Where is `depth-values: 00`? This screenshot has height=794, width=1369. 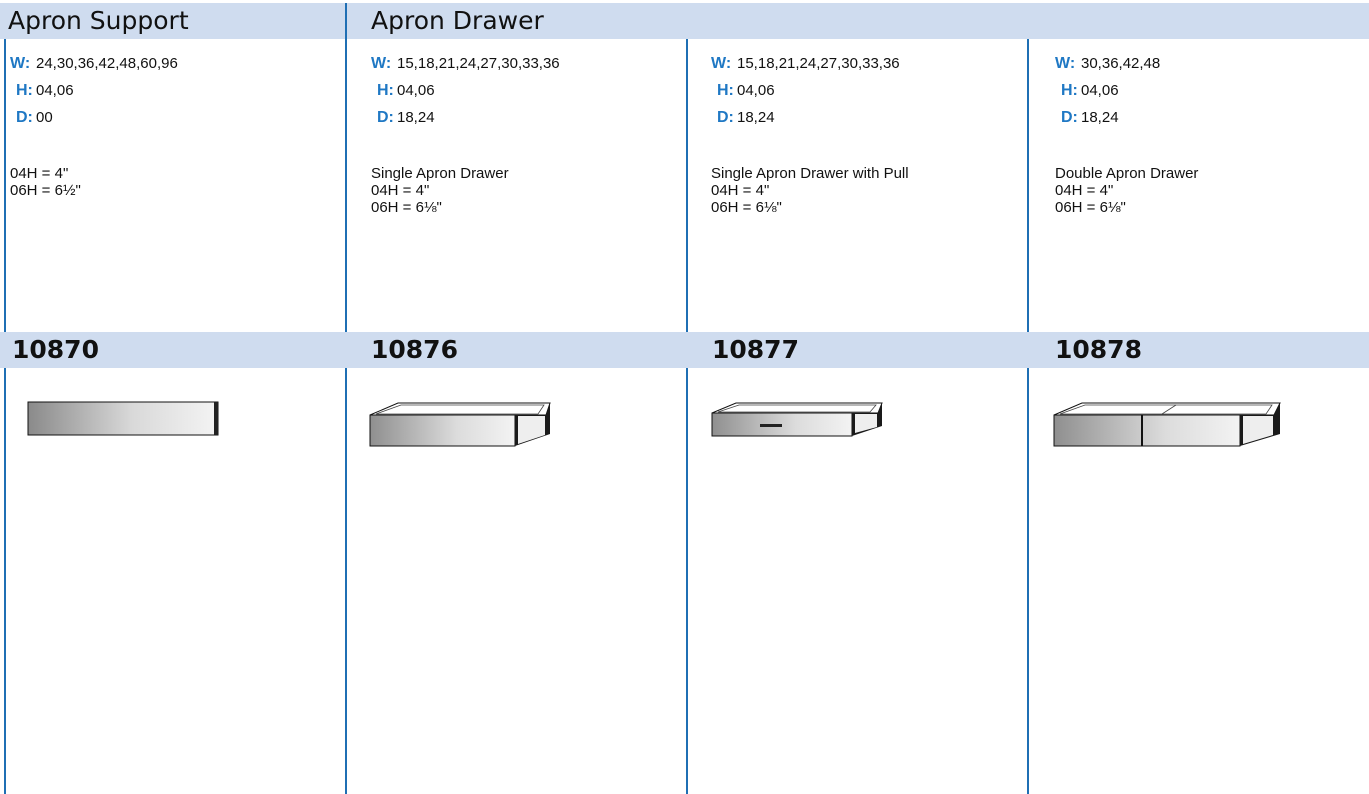
depth-values: 00 is located at coordinates (44, 117).